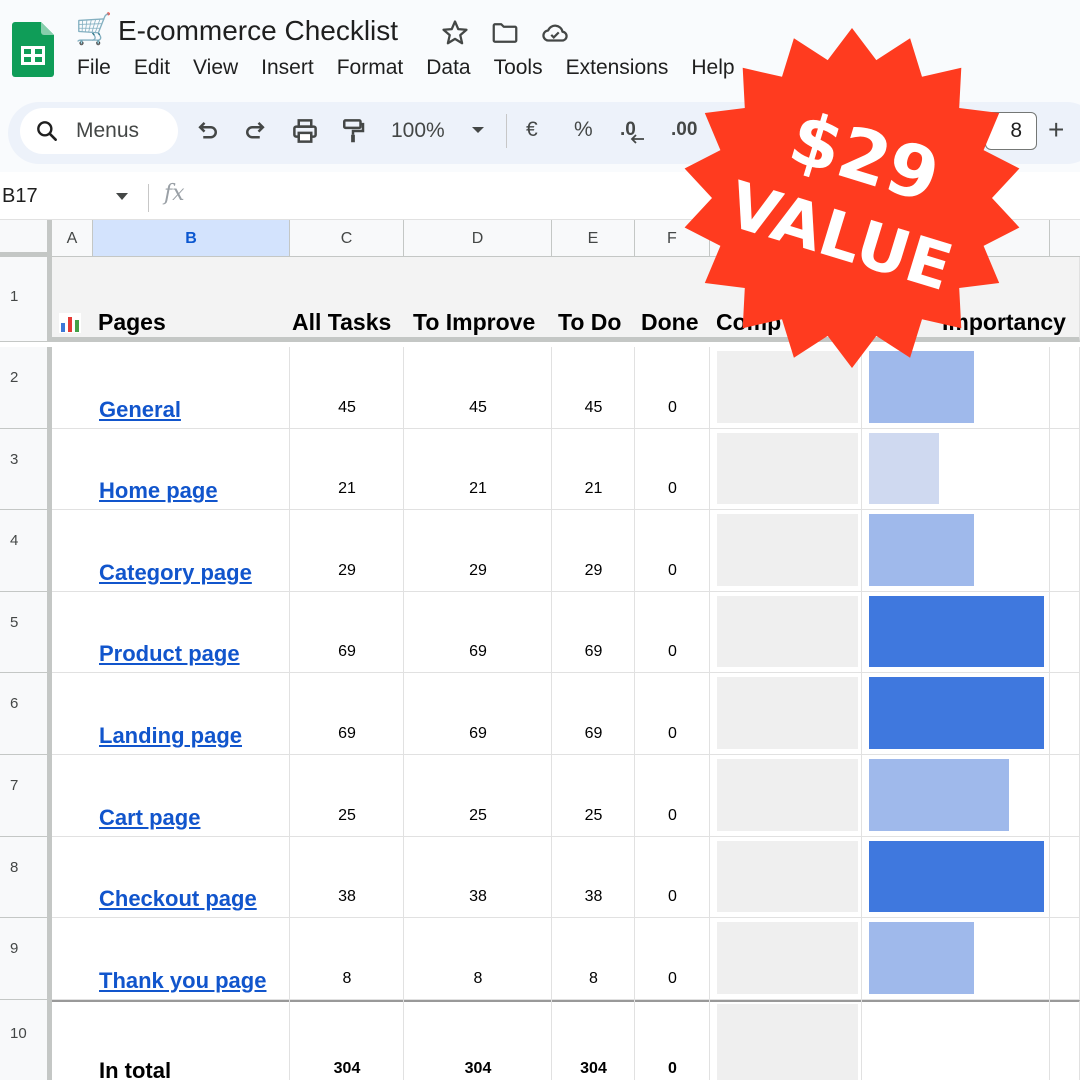 The height and width of the screenshot is (1080, 1080). I want to click on name-box: B17, so click(20, 196).